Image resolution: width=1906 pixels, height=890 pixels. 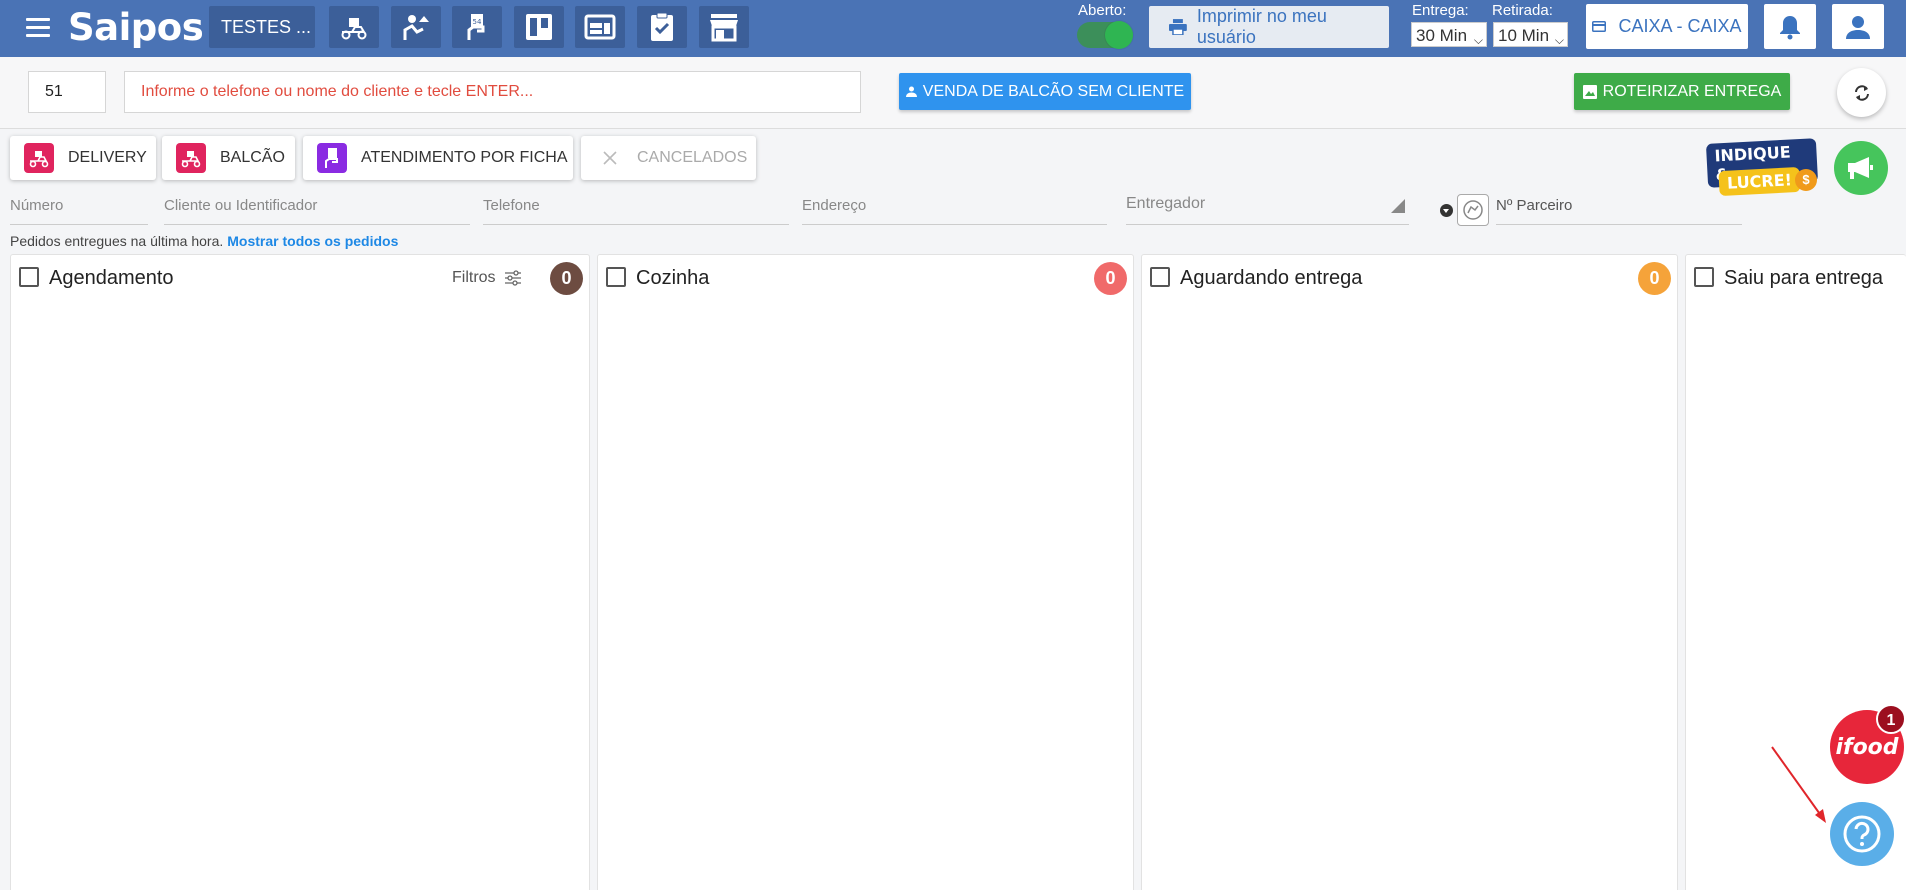 What do you see at coordinates (1589, 91) in the screenshot?
I see `map-icon` at bounding box center [1589, 91].